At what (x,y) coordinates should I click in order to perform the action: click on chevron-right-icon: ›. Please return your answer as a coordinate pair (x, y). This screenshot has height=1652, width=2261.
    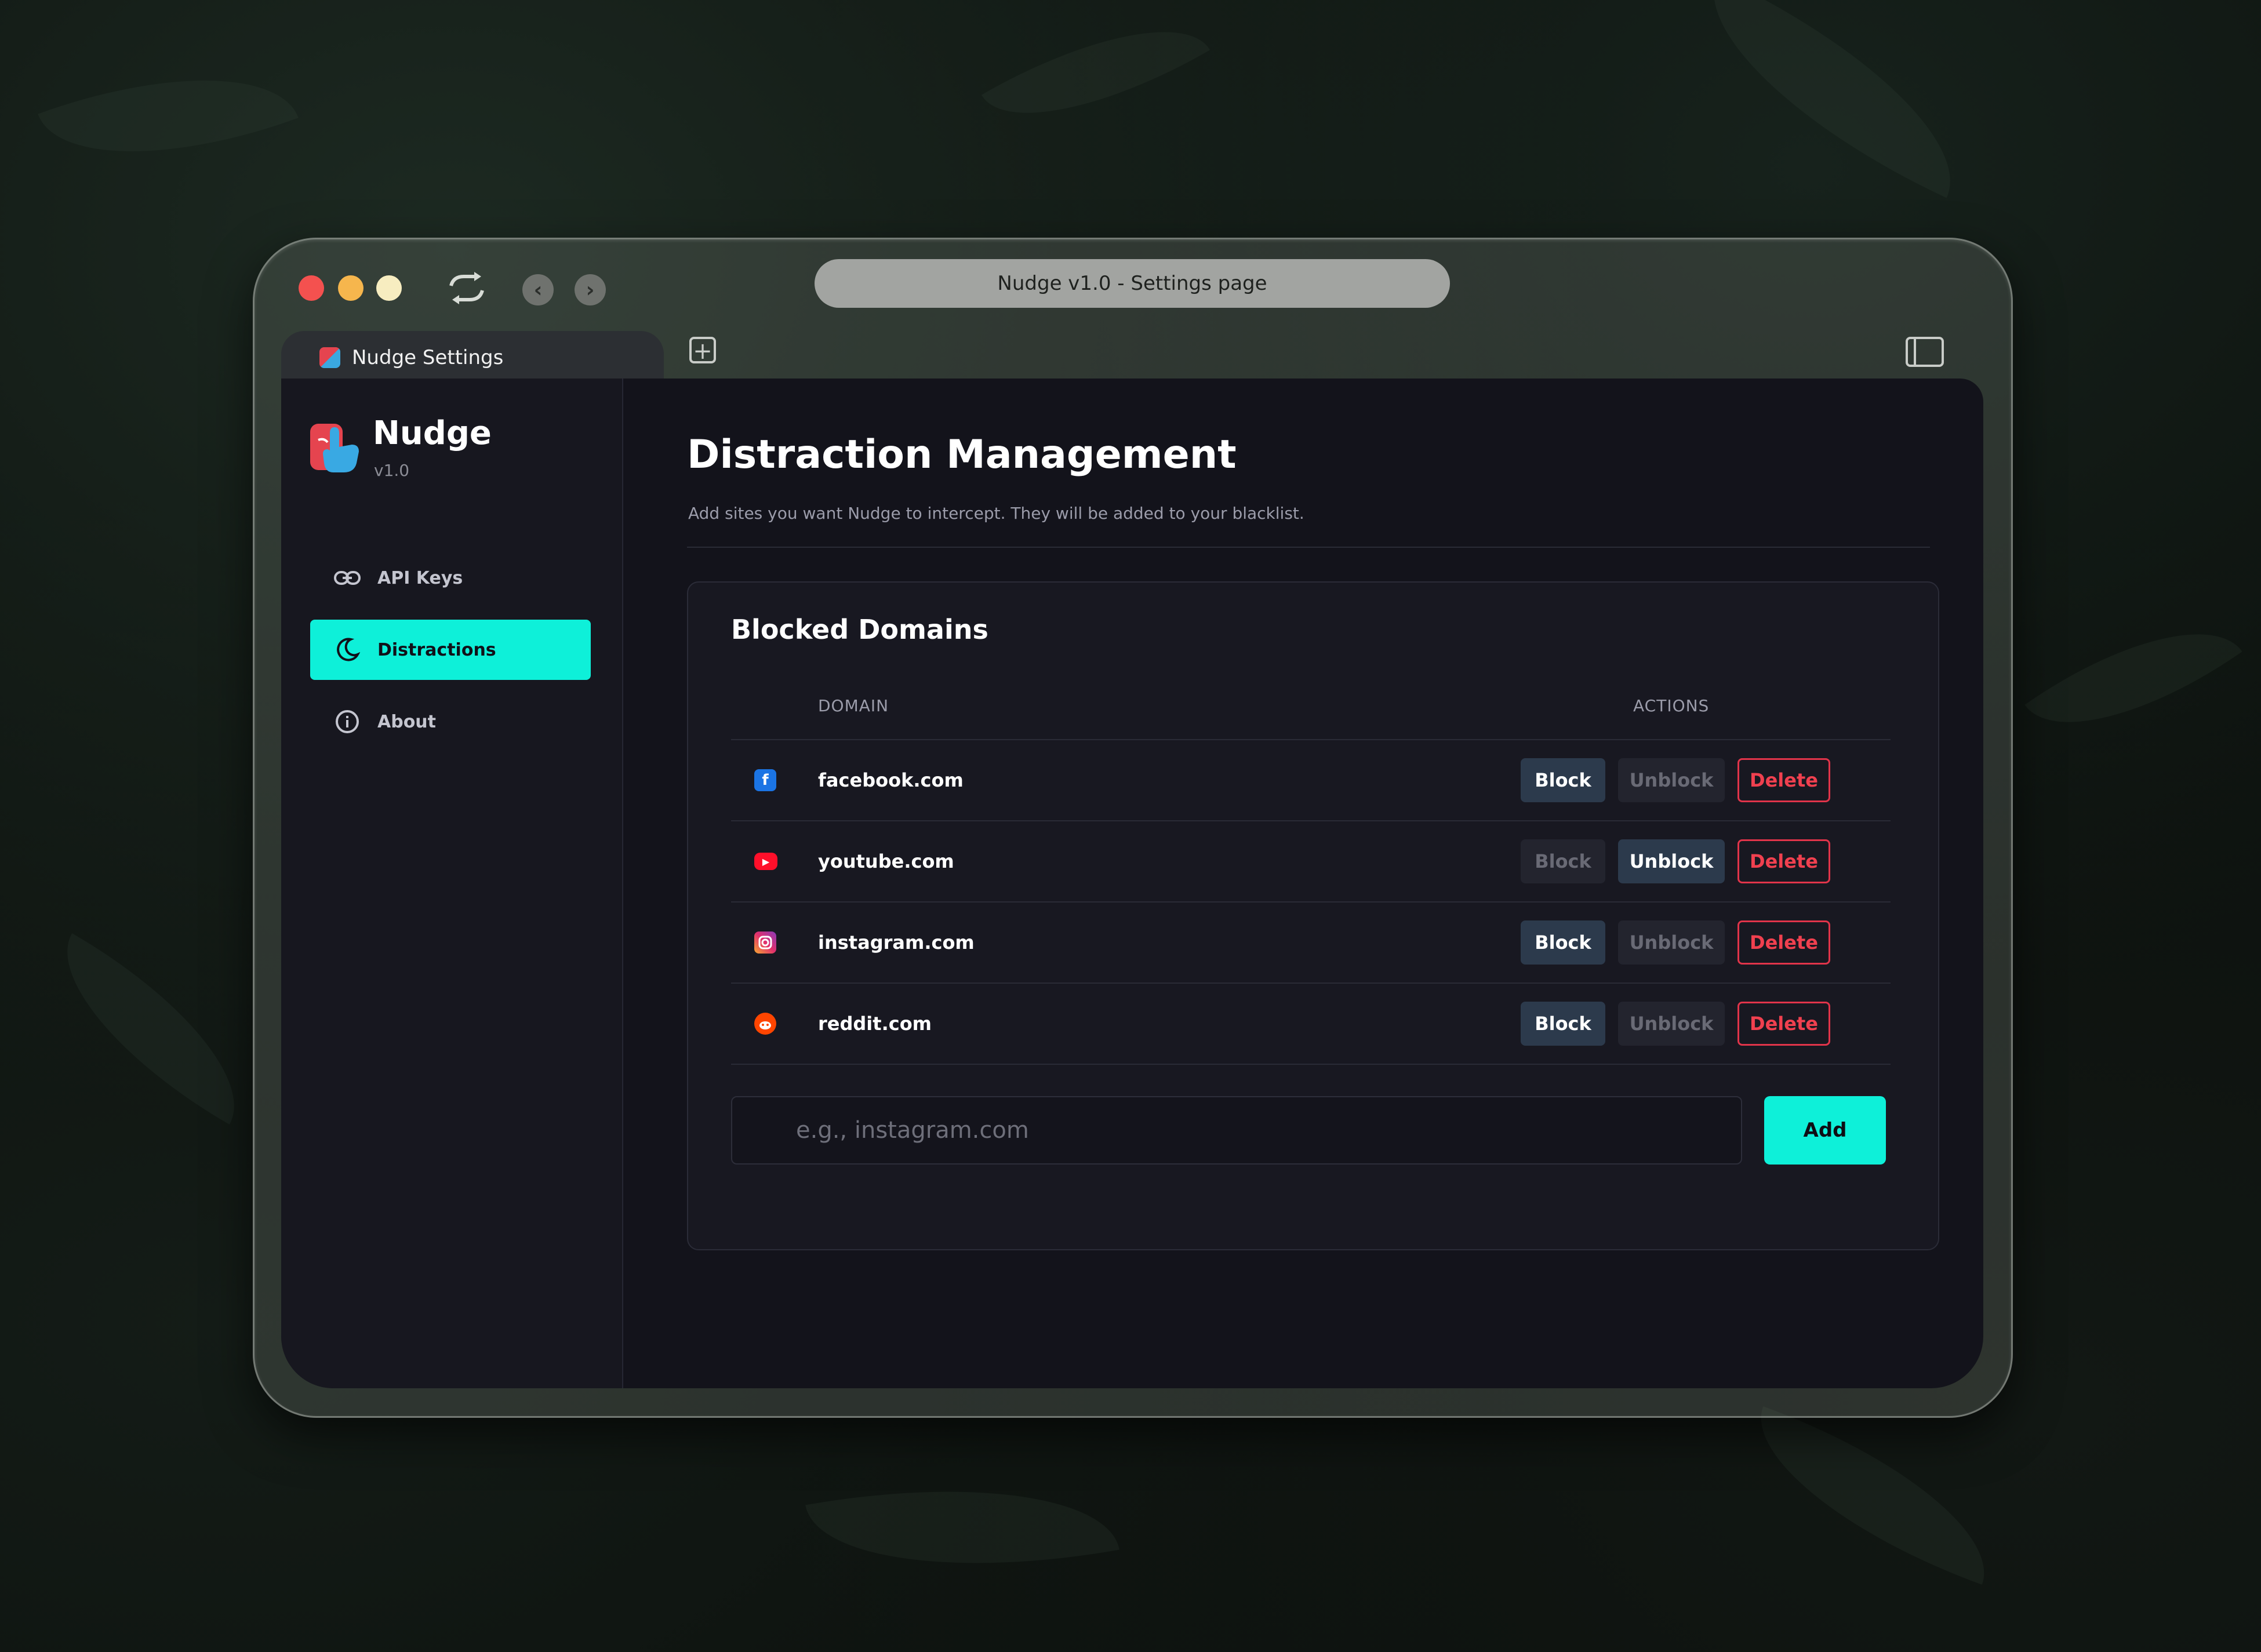
    Looking at the image, I should click on (590, 290).